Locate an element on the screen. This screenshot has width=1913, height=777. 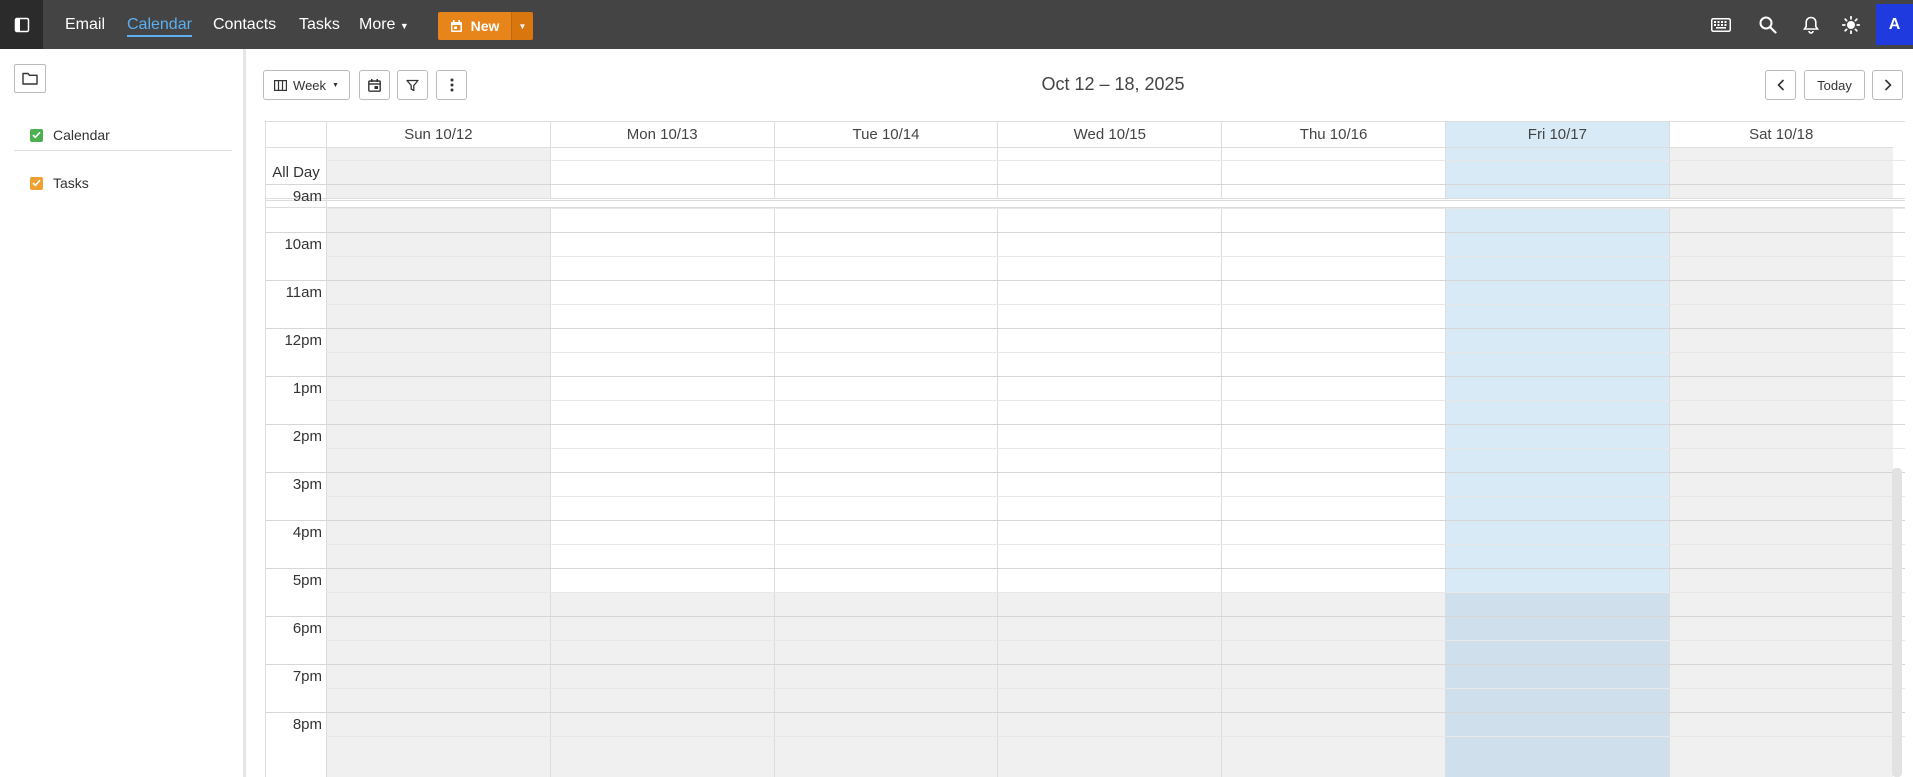
nav-tasks: Tasks is located at coordinates (319, 24).